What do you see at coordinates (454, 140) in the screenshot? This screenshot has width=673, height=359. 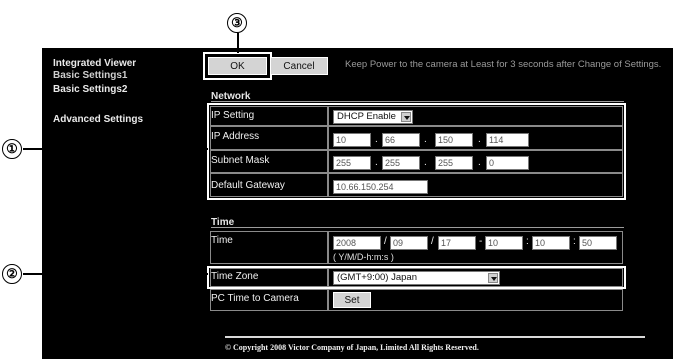 I see `ip-address-octet-3: 150` at bounding box center [454, 140].